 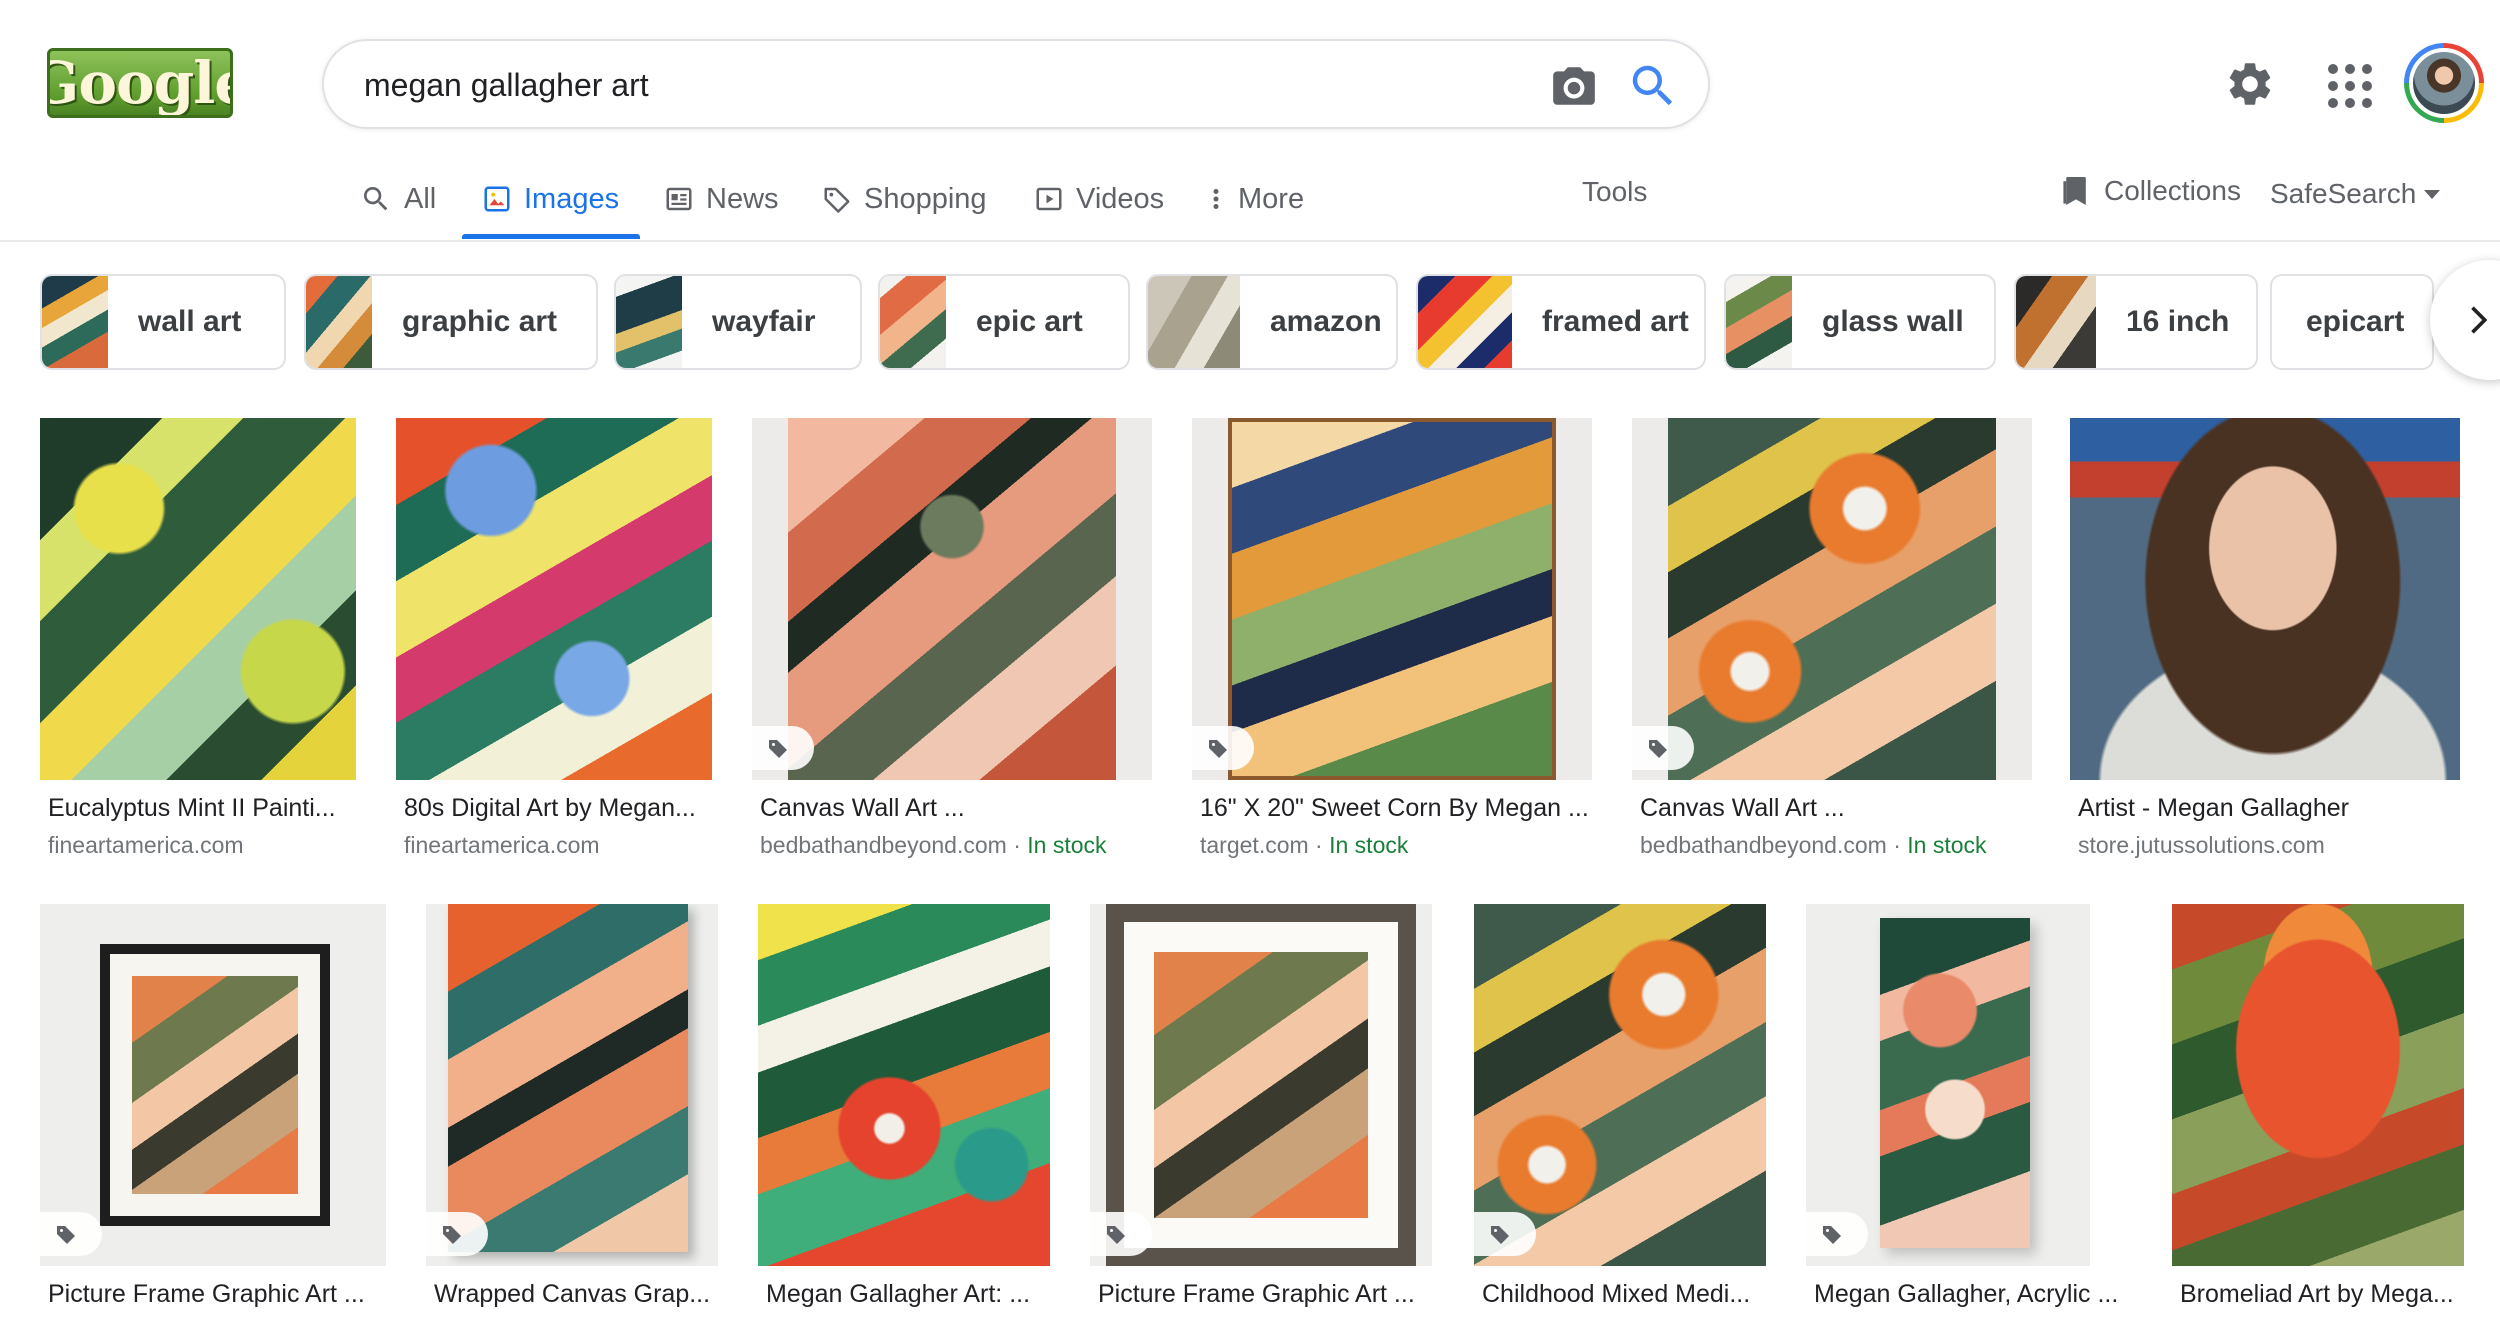 What do you see at coordinates (480, 321) in the screenshot?
I see `chip-label: graphic art` at bounding box center [480, 321].